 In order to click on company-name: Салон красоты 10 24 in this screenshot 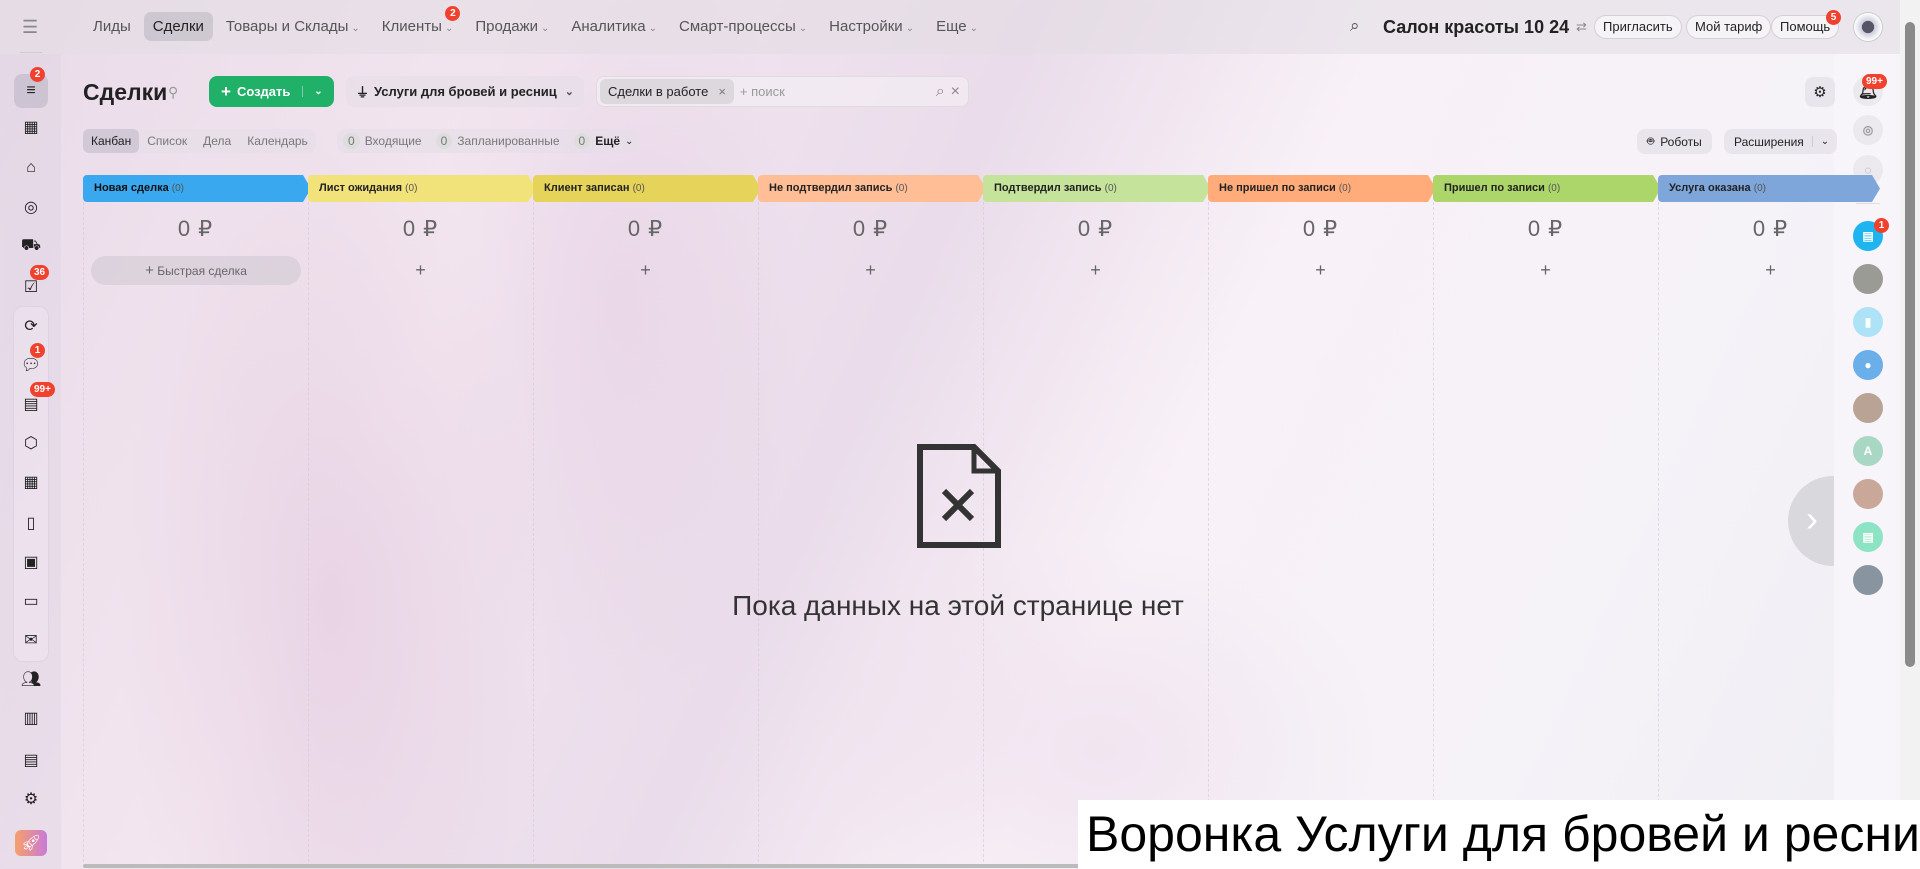, I will do `click(1476, 27)`.